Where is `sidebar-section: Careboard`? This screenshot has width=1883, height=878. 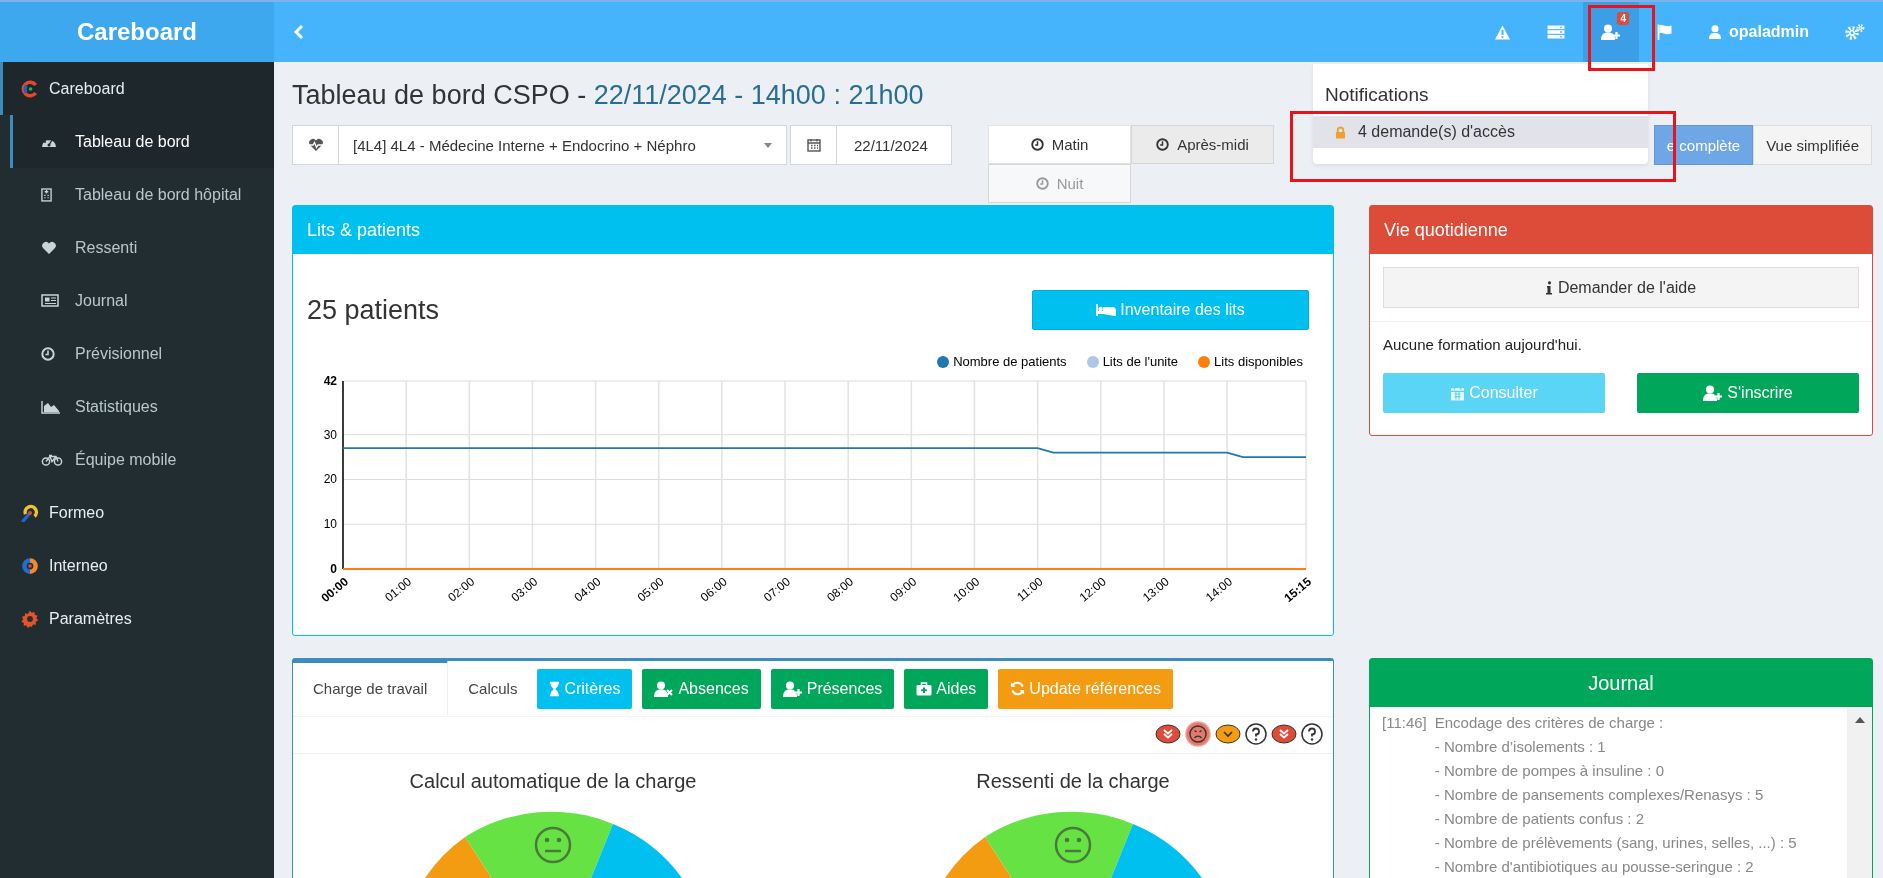 sidebar-section: Careboard is located at coordinates (137, 88).